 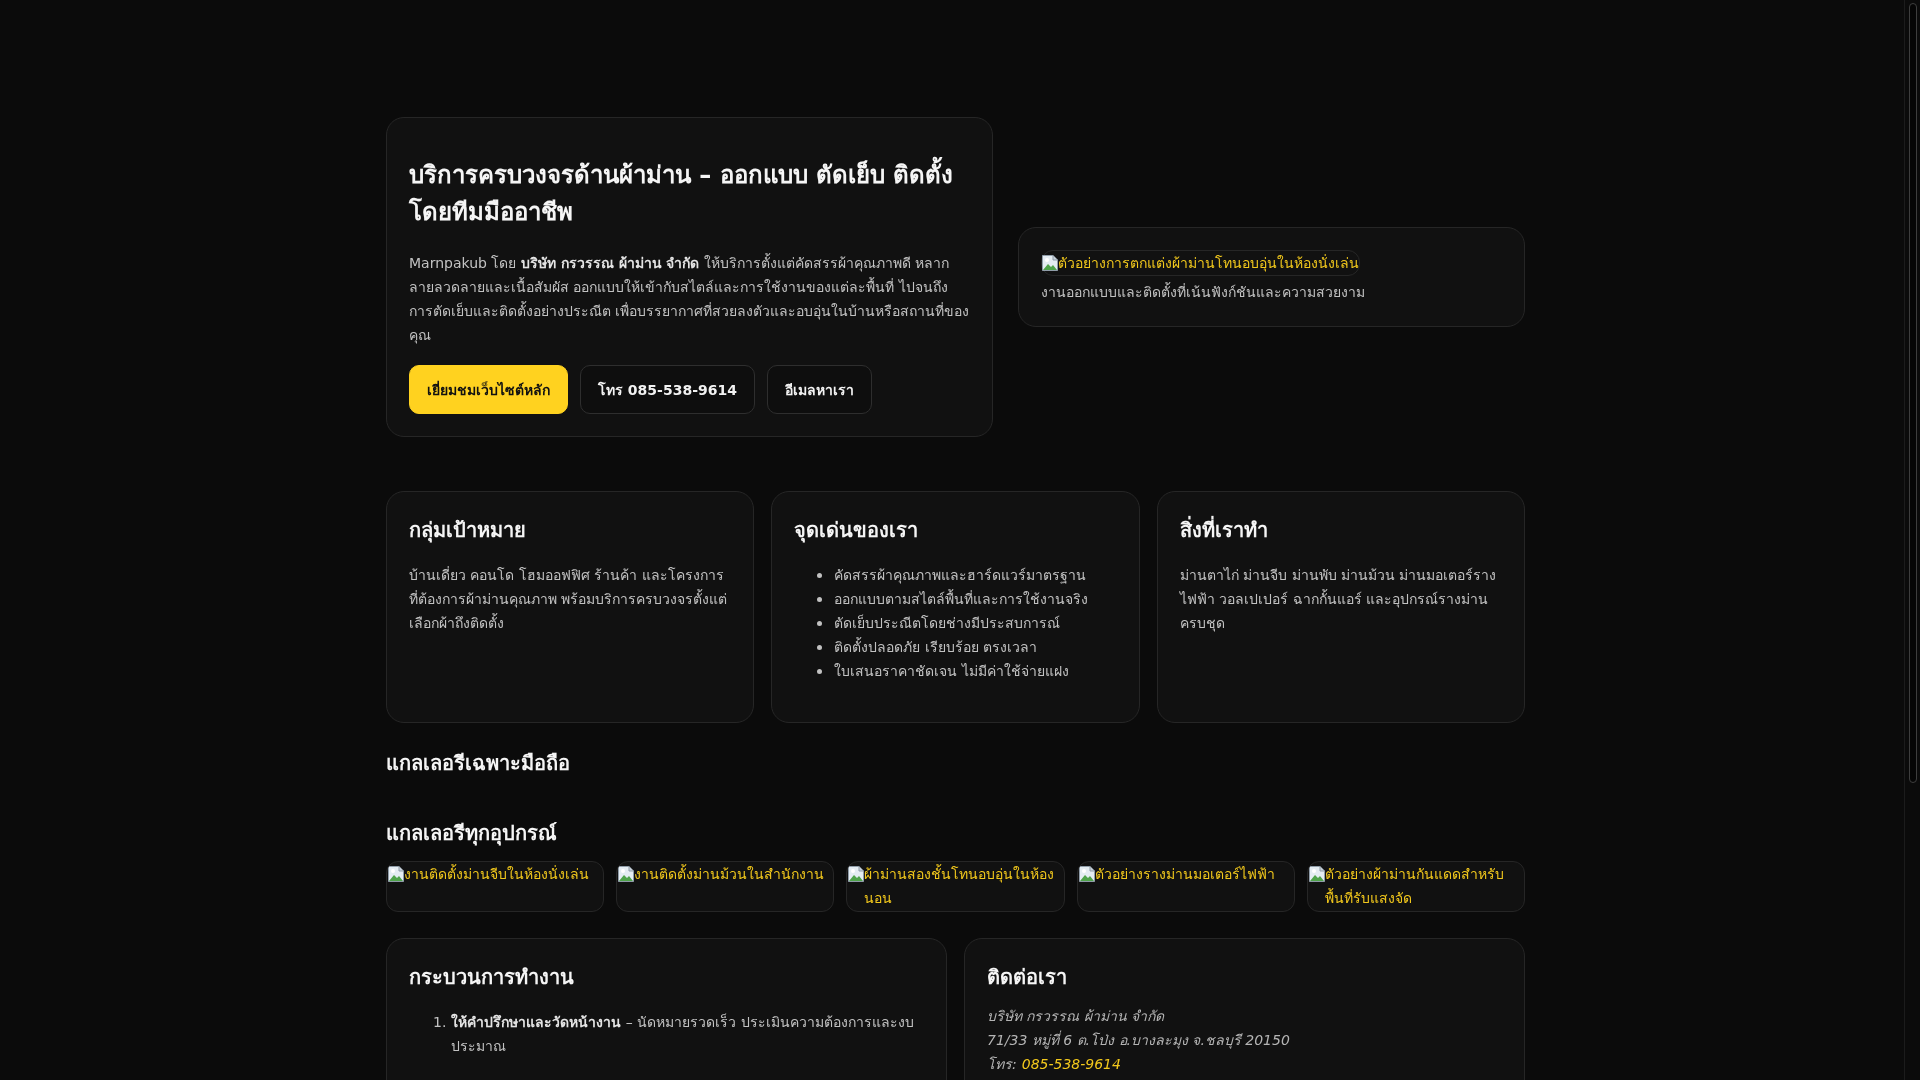 What do you see at coordinates (857, 531) in the screenshot?
I see `card-title: จุดเด่นของเรา` at bounding box center [857, 531].